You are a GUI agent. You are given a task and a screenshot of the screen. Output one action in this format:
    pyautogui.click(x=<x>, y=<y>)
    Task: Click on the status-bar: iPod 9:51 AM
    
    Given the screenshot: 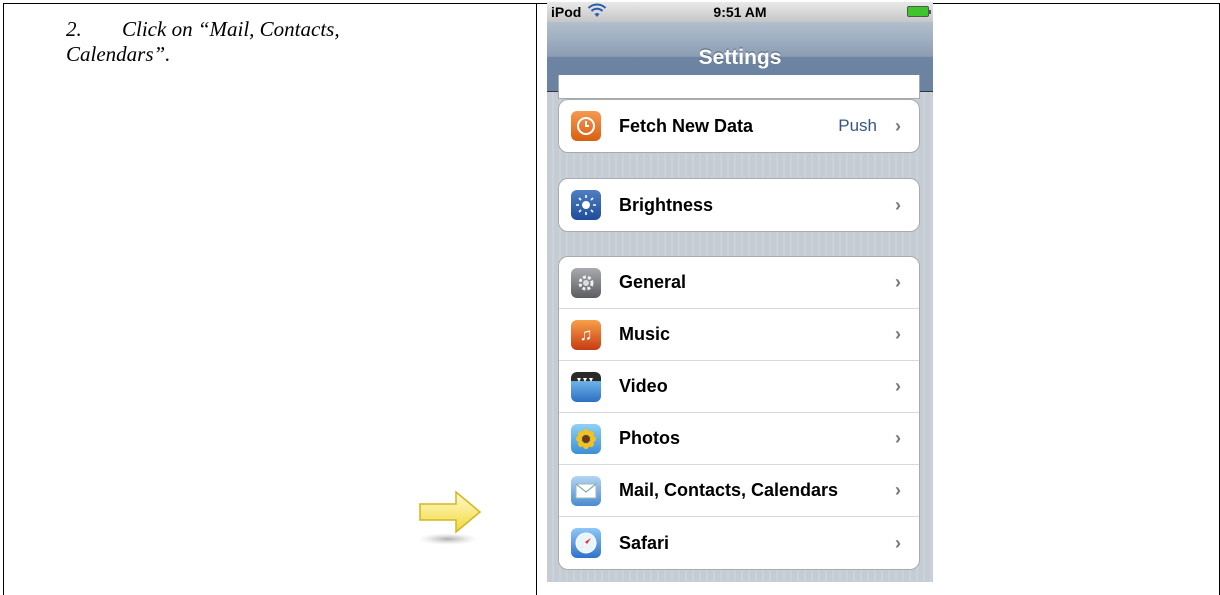 What is the action you would take?
    pyautogui.click(x=740, y=12)
    